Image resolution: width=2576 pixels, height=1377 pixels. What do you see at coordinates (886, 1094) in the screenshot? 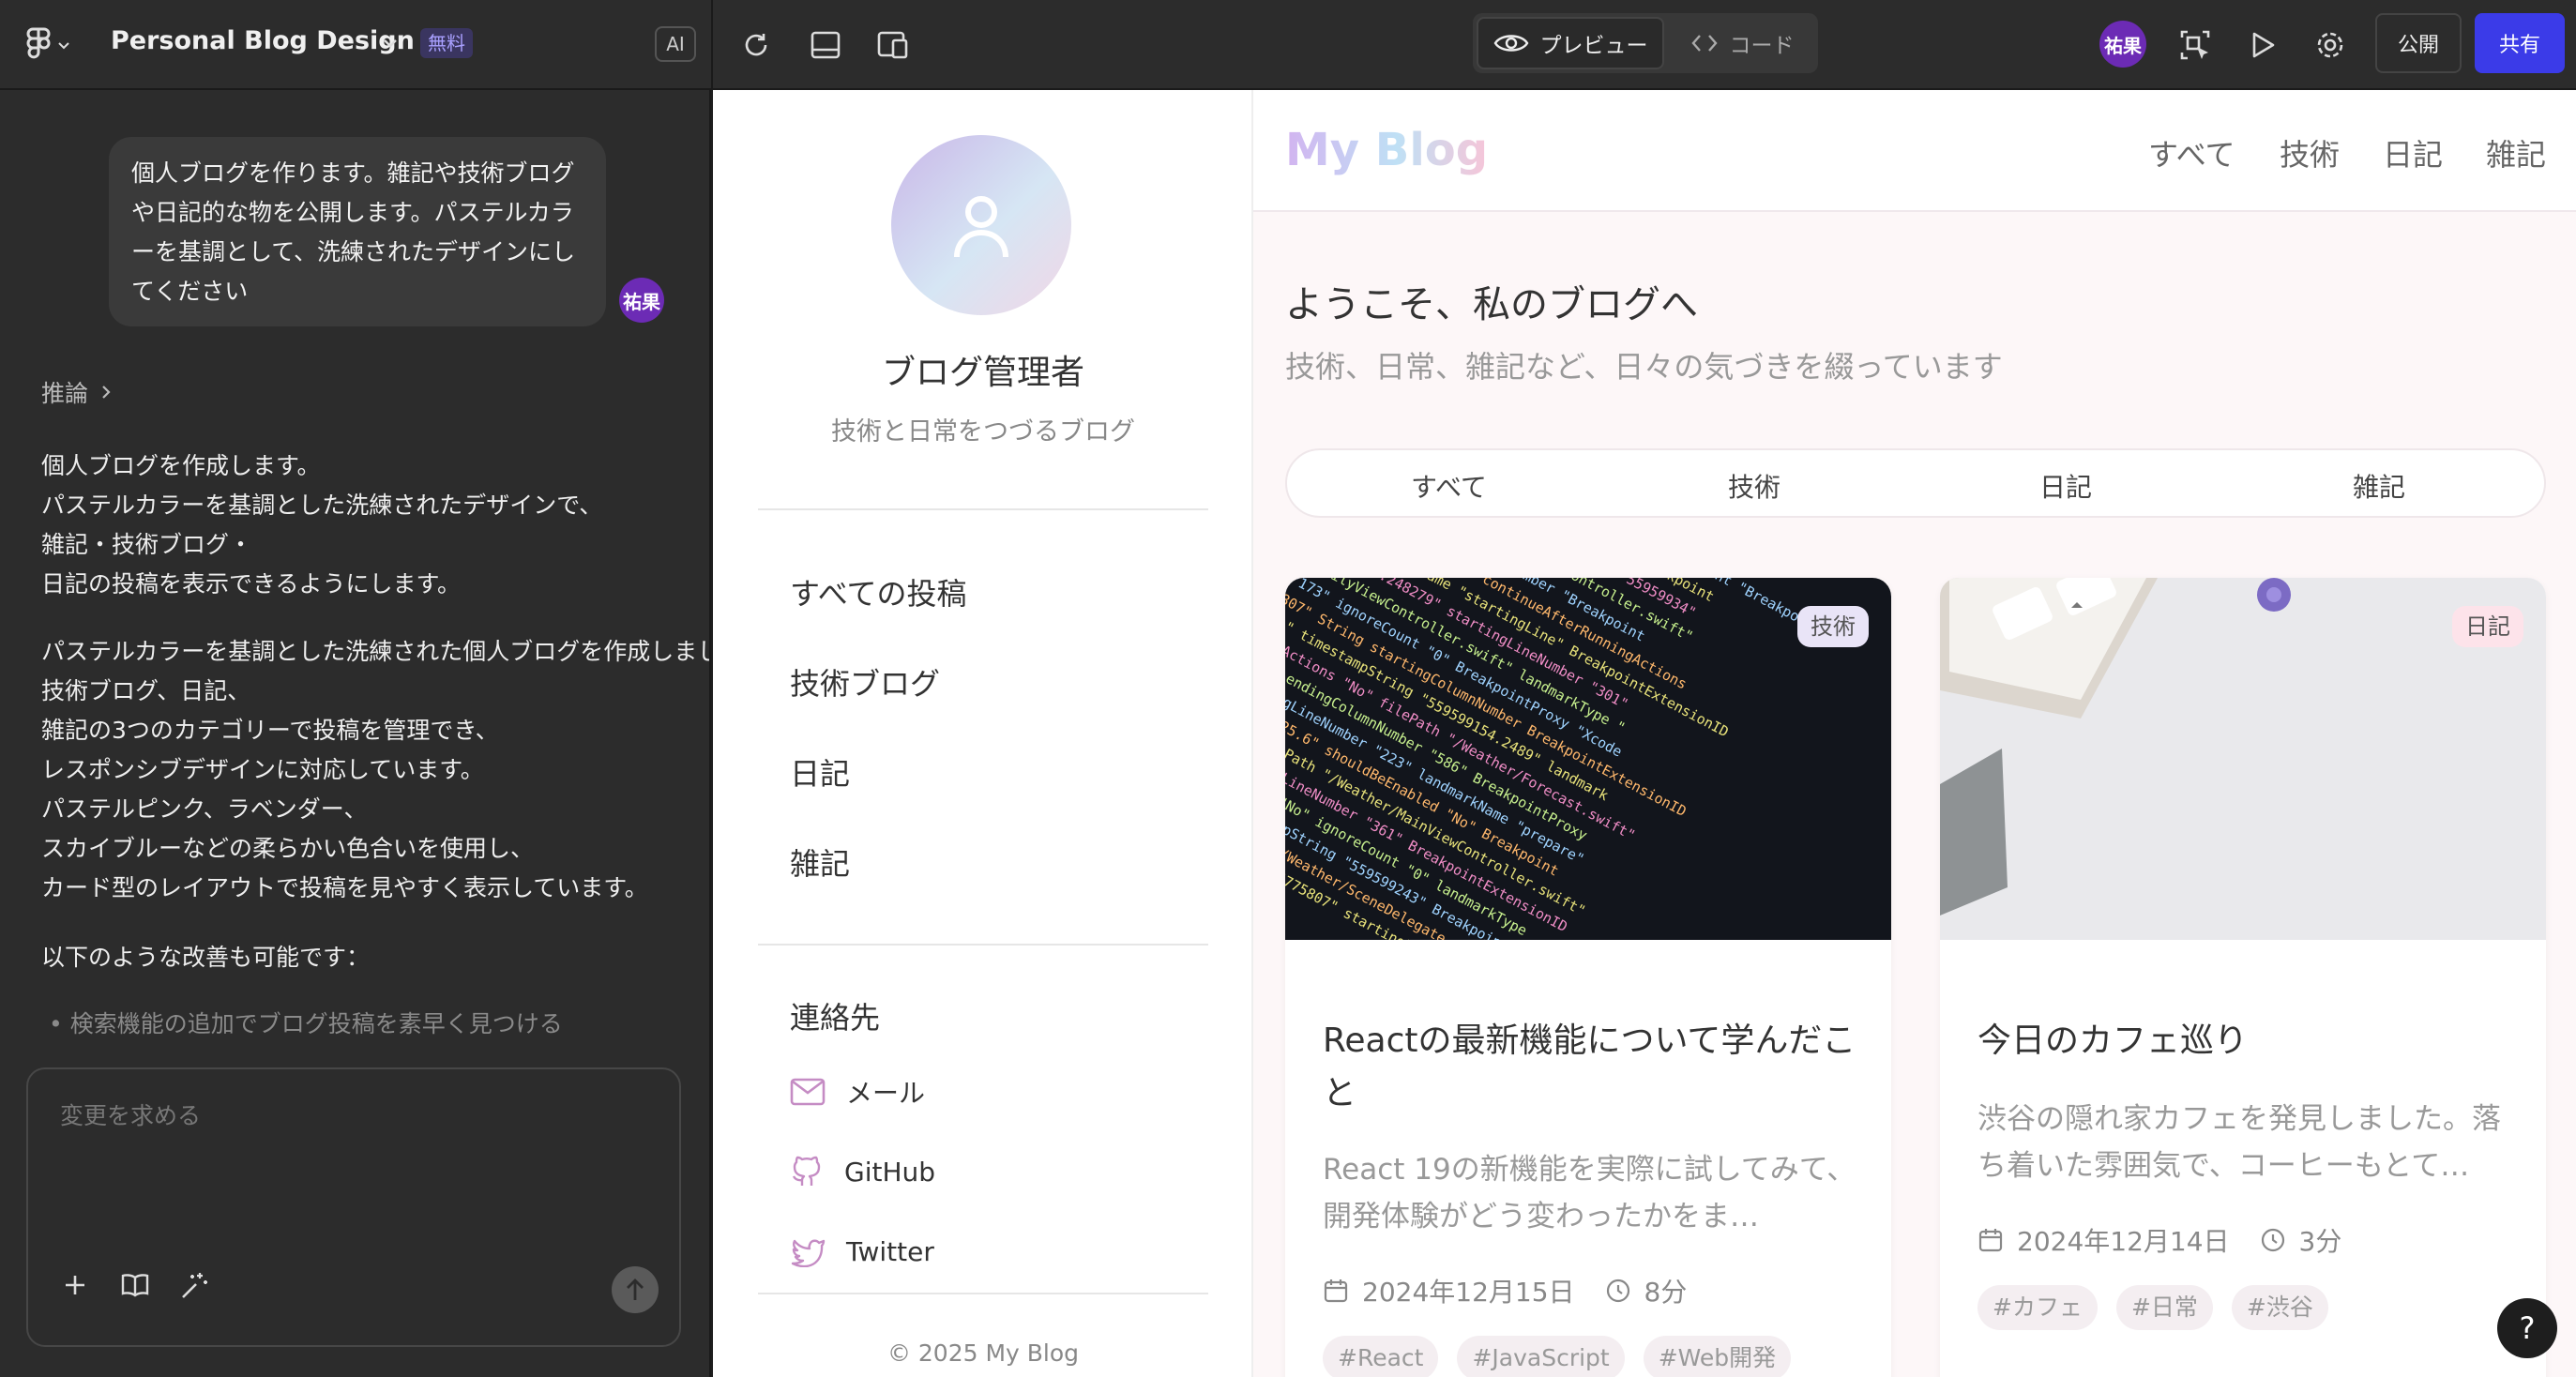
I see `contact-mail-label: メール` at bounding box center [886, 1094].